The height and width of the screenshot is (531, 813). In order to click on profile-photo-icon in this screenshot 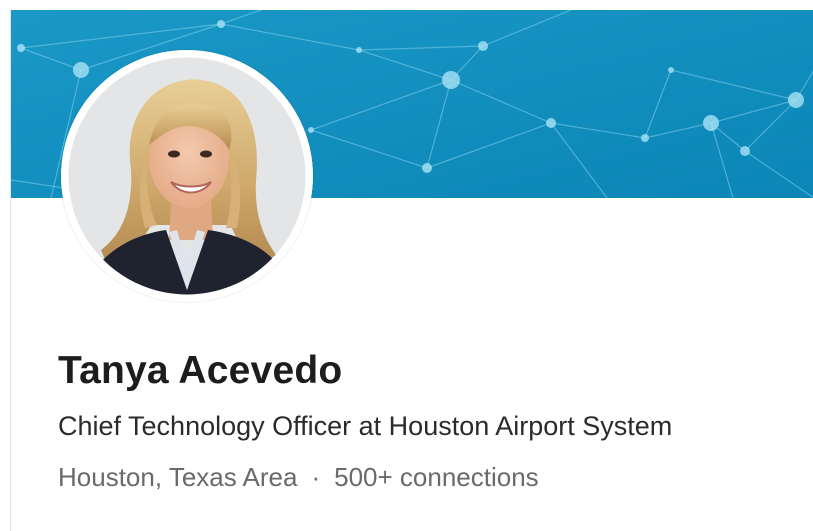, I will do `click(187, 176)`.